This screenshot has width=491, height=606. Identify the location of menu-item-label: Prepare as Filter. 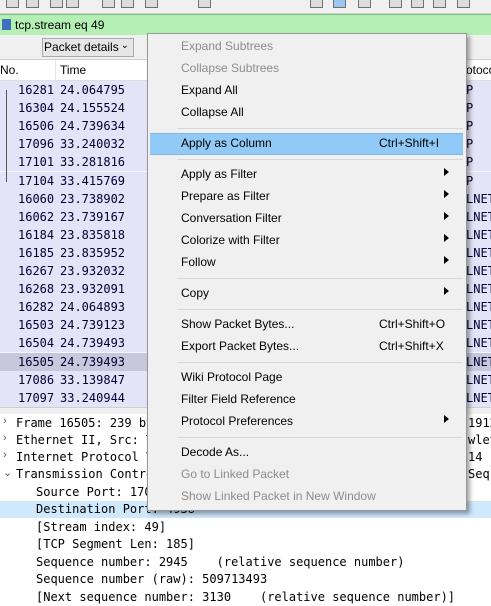
(225, 196).